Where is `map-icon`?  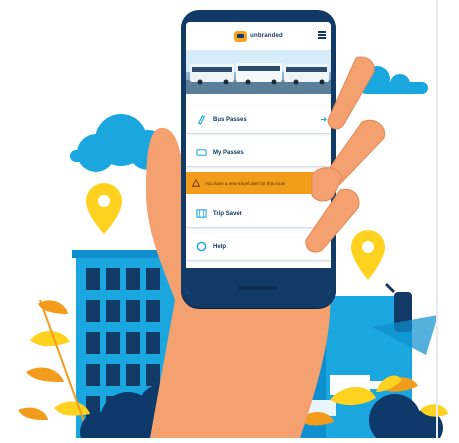
map-icon is located at coordinates (201, 213).